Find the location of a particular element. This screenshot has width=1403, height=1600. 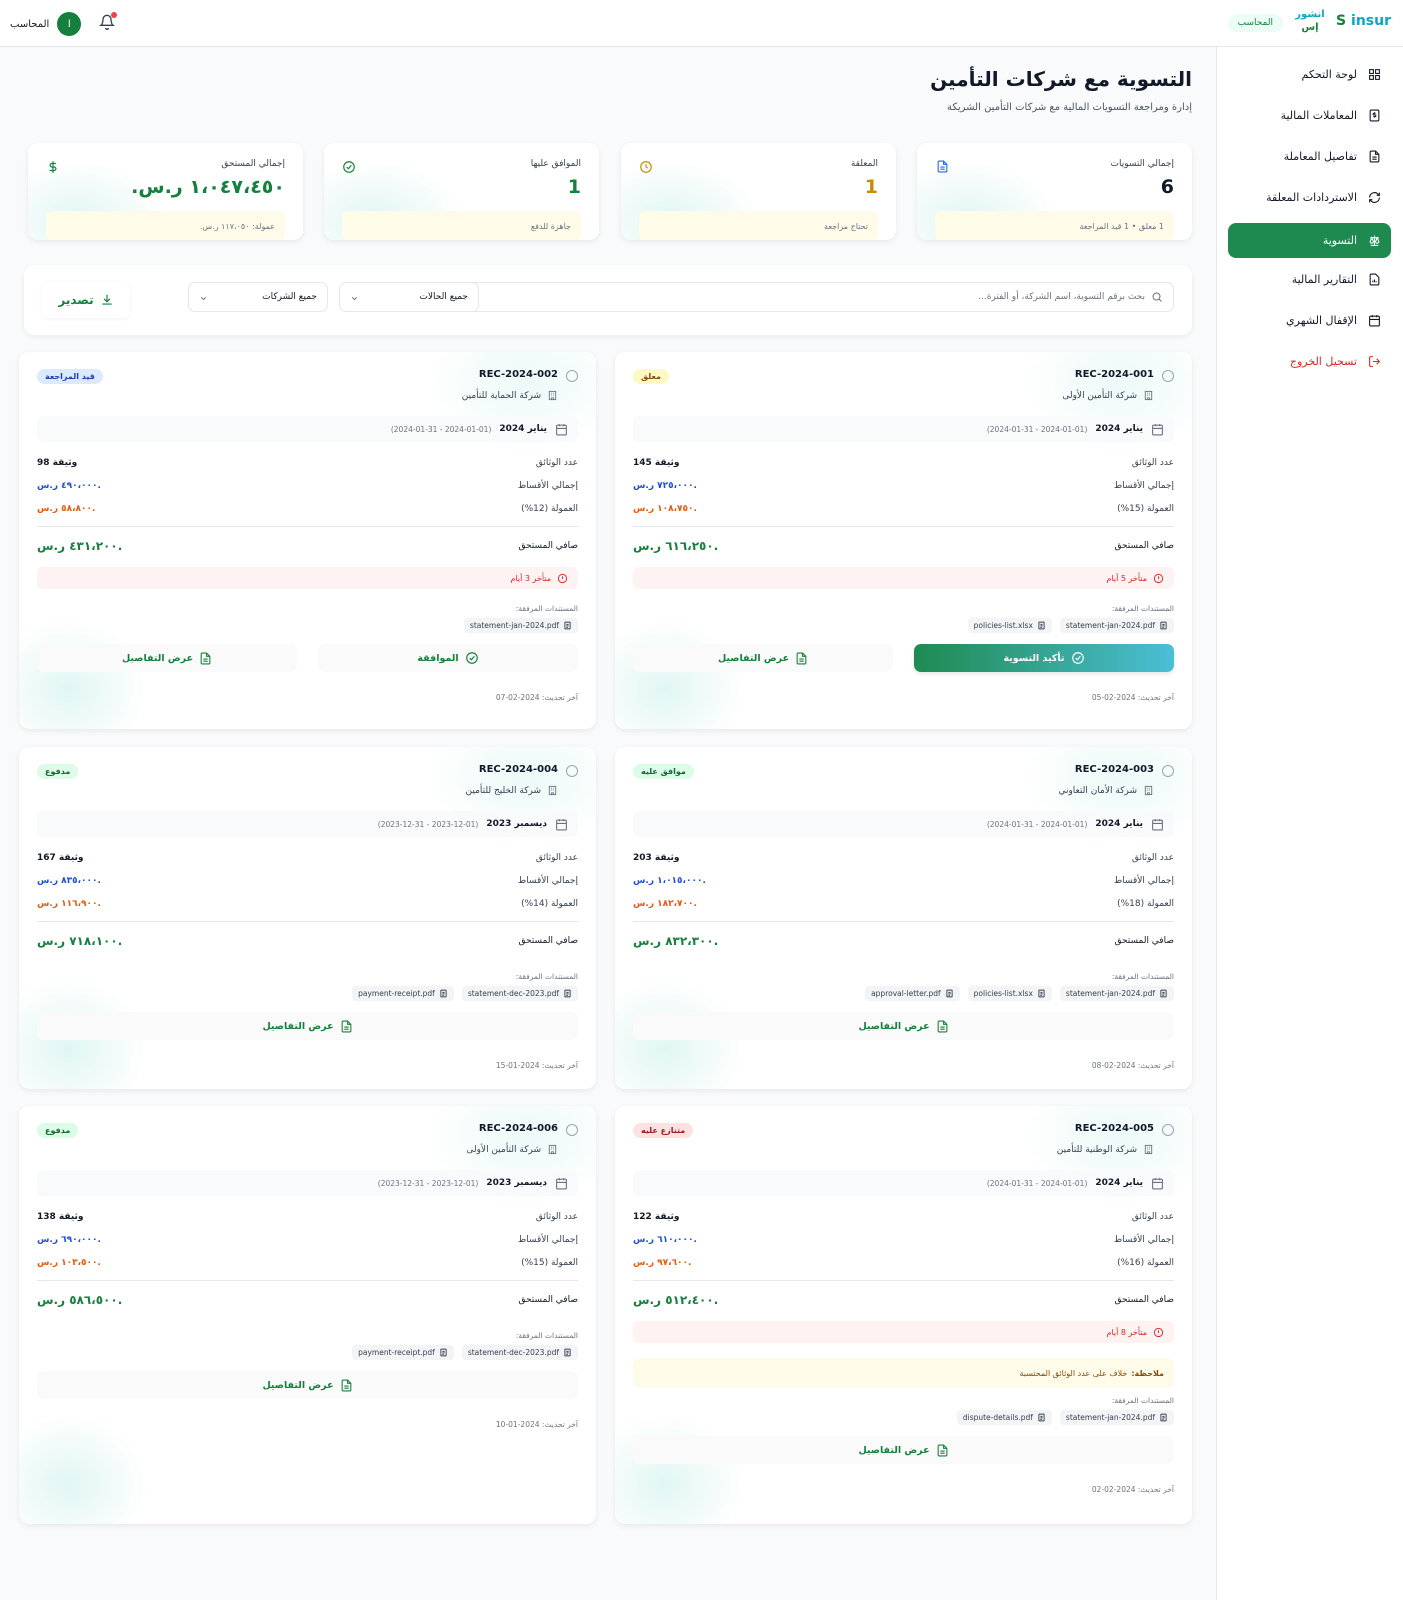

stat-note: 1 معلق • 1 قيد المراجعة is located at coordinates (1054, 225).